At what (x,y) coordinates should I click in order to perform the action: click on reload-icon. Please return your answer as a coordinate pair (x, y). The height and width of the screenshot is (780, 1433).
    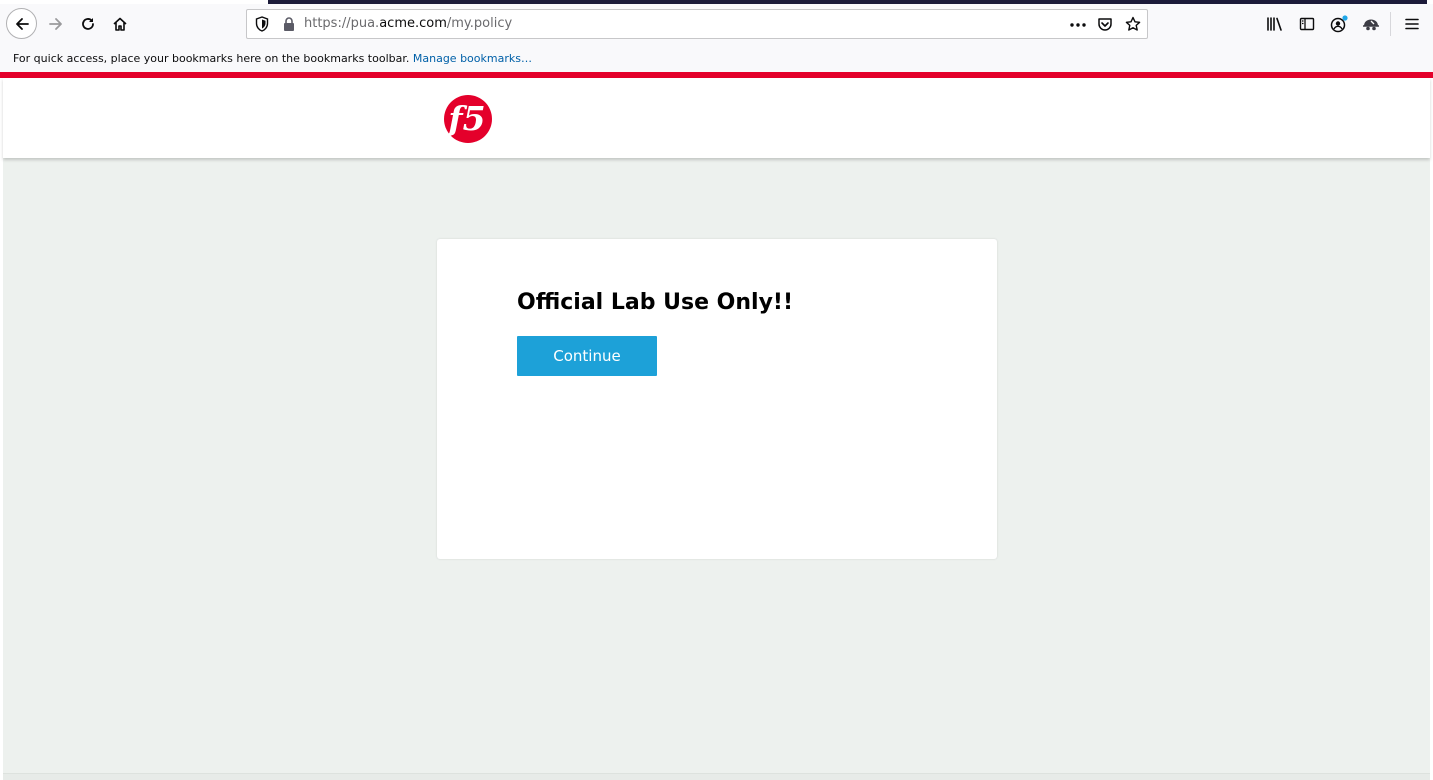
    Looking at the image, I should click on (88, 24).